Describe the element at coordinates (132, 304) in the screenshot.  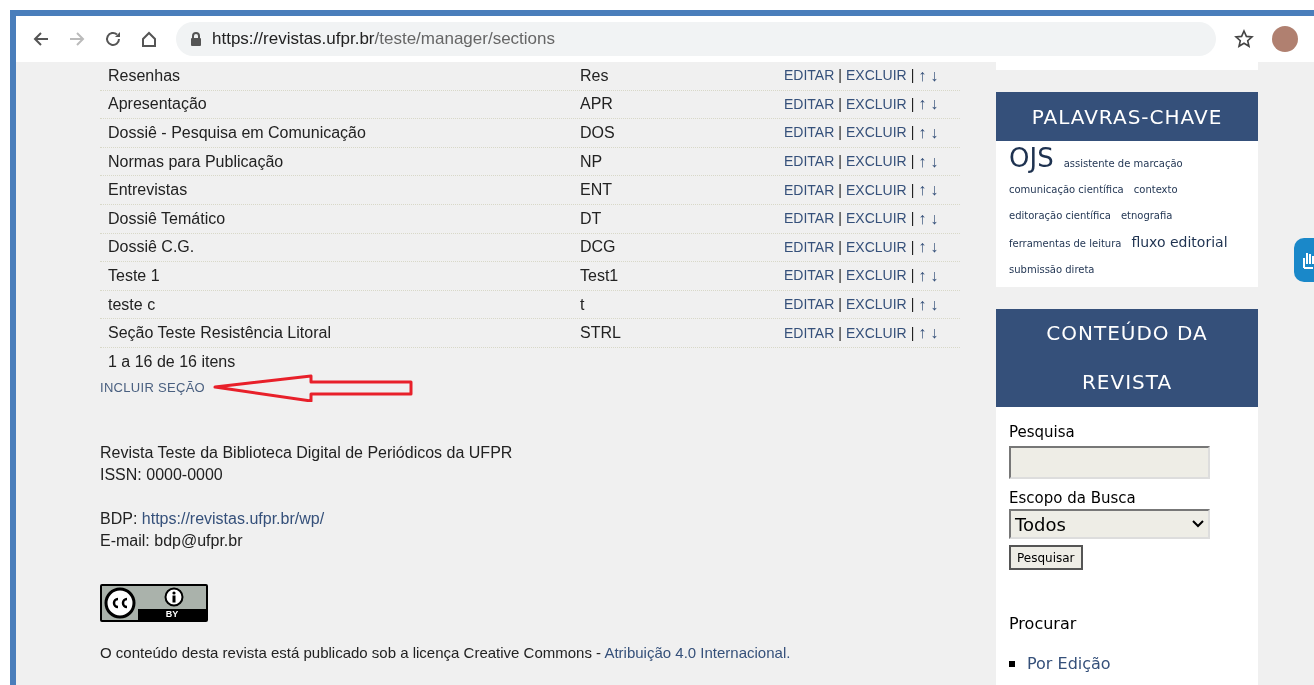
I see `table-cell-text: teste c` at that location.